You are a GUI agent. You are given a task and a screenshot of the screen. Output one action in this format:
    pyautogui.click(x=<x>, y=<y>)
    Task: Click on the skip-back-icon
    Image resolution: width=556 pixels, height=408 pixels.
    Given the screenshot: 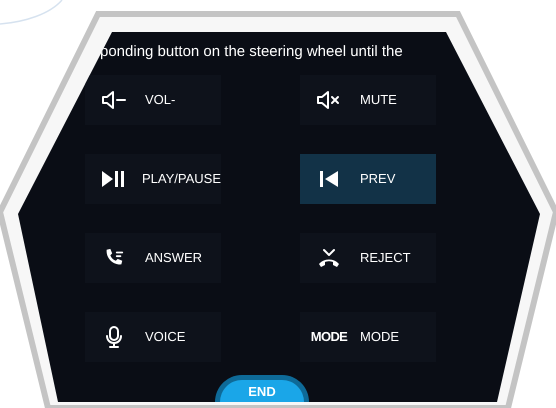 What is the action you would take?
    pyautogui.click(x=329, y=179)
    